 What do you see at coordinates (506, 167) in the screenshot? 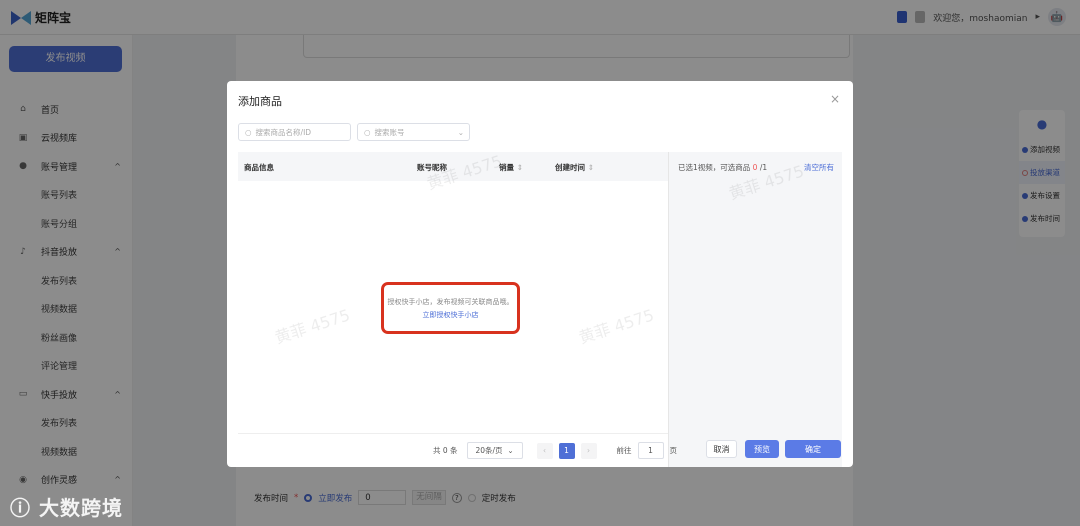
I see `col-sales-label: 销量` at bounding box center [506, 167].